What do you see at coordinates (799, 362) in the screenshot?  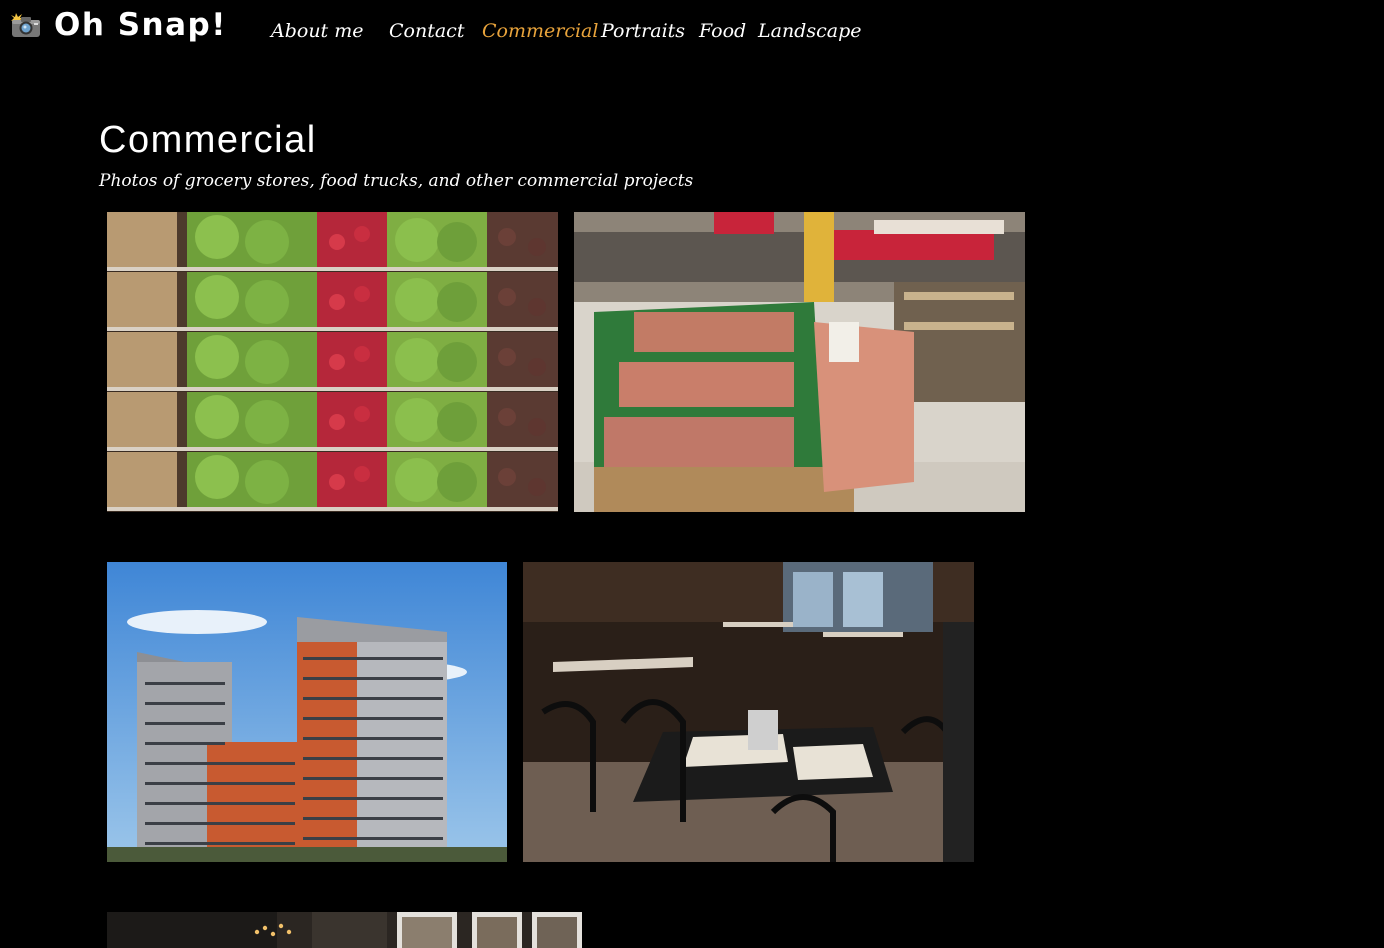 I see `supermarket-fruit-display-photo` at bounding box center [799, 362].